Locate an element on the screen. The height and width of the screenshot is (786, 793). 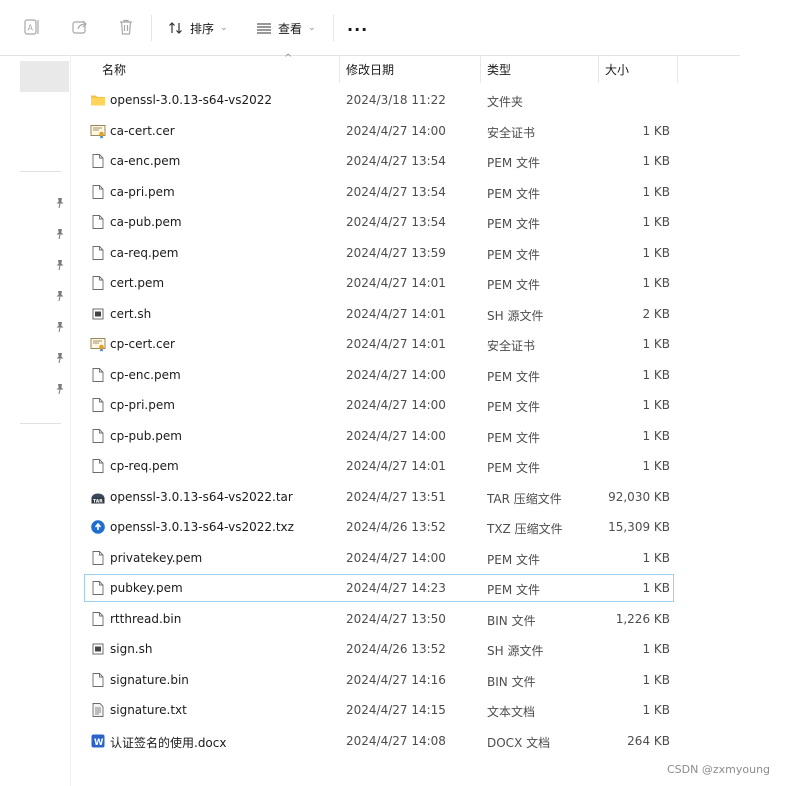
nav-pane-selected-item is located at coordinates (44, 76).